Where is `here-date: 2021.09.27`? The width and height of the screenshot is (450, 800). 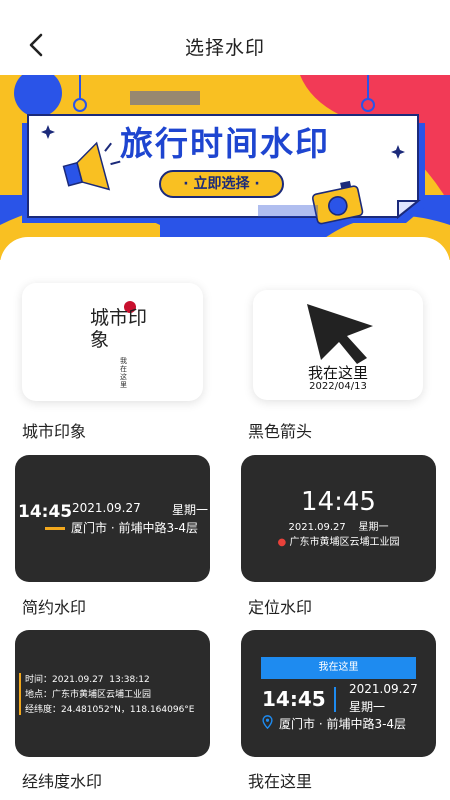 here-date: 2021.09.27 is located at coordinates (383, 689).